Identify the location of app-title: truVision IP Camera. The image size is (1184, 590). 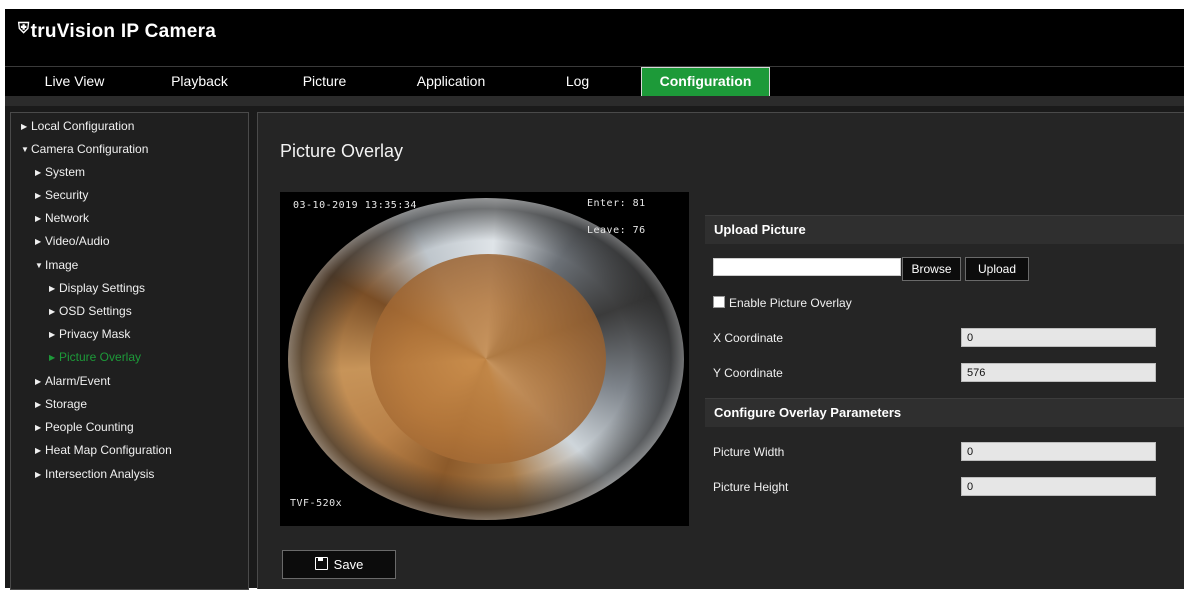
(123, 31).